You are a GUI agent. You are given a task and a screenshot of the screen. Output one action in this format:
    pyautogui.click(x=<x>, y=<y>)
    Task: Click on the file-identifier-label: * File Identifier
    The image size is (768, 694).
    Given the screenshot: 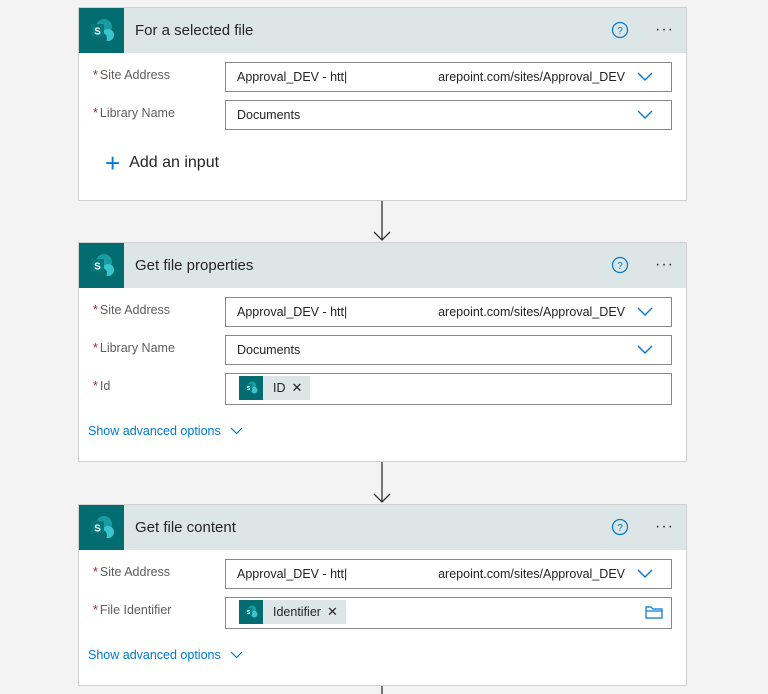 What is the action you would take?
    pyautogui.click(x=132, y=610)
    